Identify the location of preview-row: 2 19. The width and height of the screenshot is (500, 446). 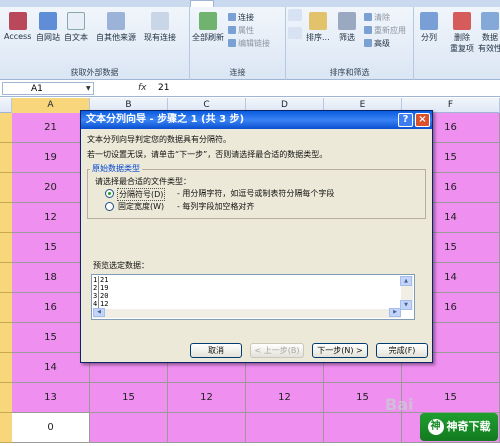
(100, 288).